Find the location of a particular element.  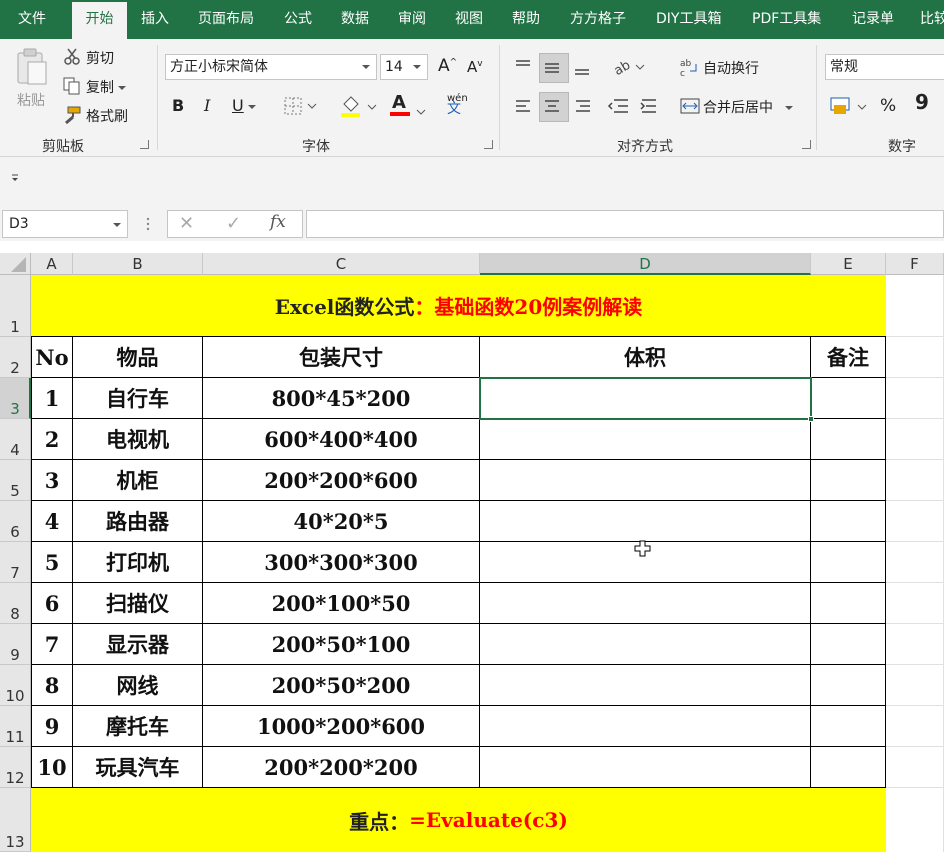

select-all-button is located at coordinates (15, 264).